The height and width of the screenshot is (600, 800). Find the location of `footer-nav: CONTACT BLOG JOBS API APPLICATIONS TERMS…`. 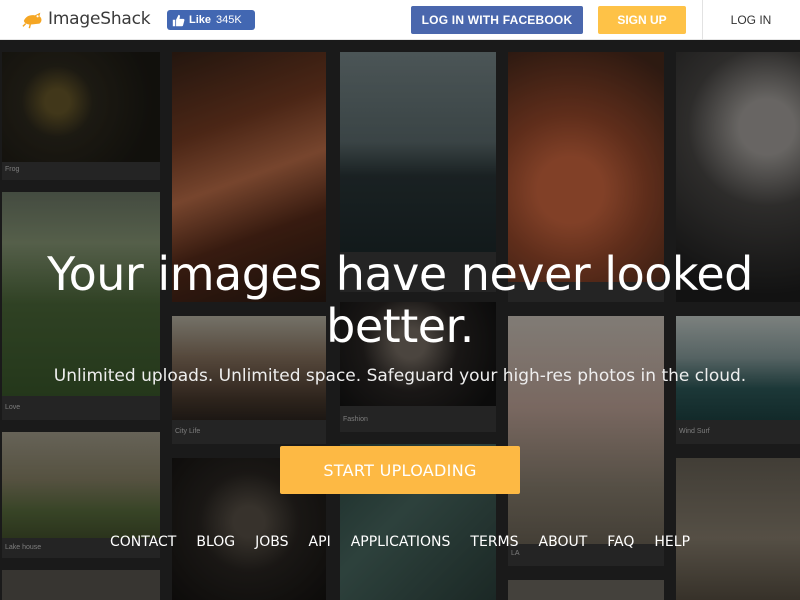

footer-nav: CONTACT BLOG JOBS API APPLICATIONS TERMS… is located at coordinates (400, 542).